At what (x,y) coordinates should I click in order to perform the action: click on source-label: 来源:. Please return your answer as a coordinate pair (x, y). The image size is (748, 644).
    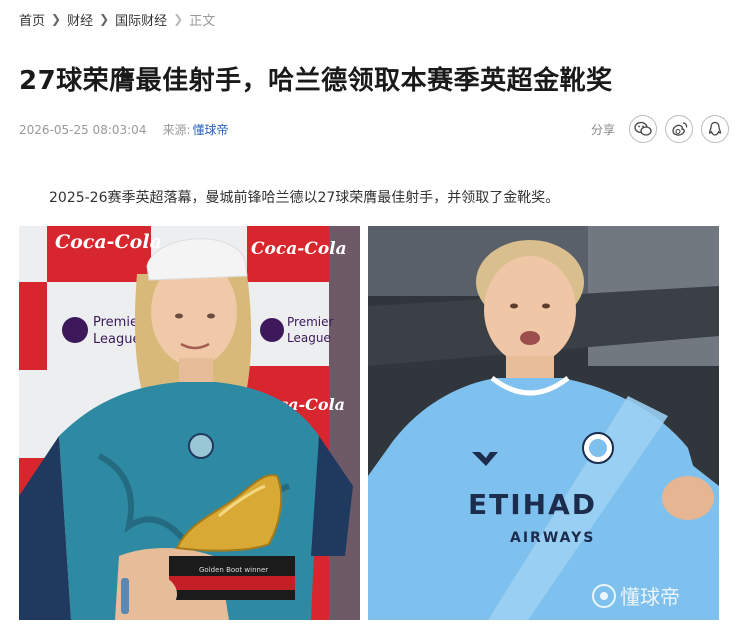
    Looking at the image, I should click on (176, 130).